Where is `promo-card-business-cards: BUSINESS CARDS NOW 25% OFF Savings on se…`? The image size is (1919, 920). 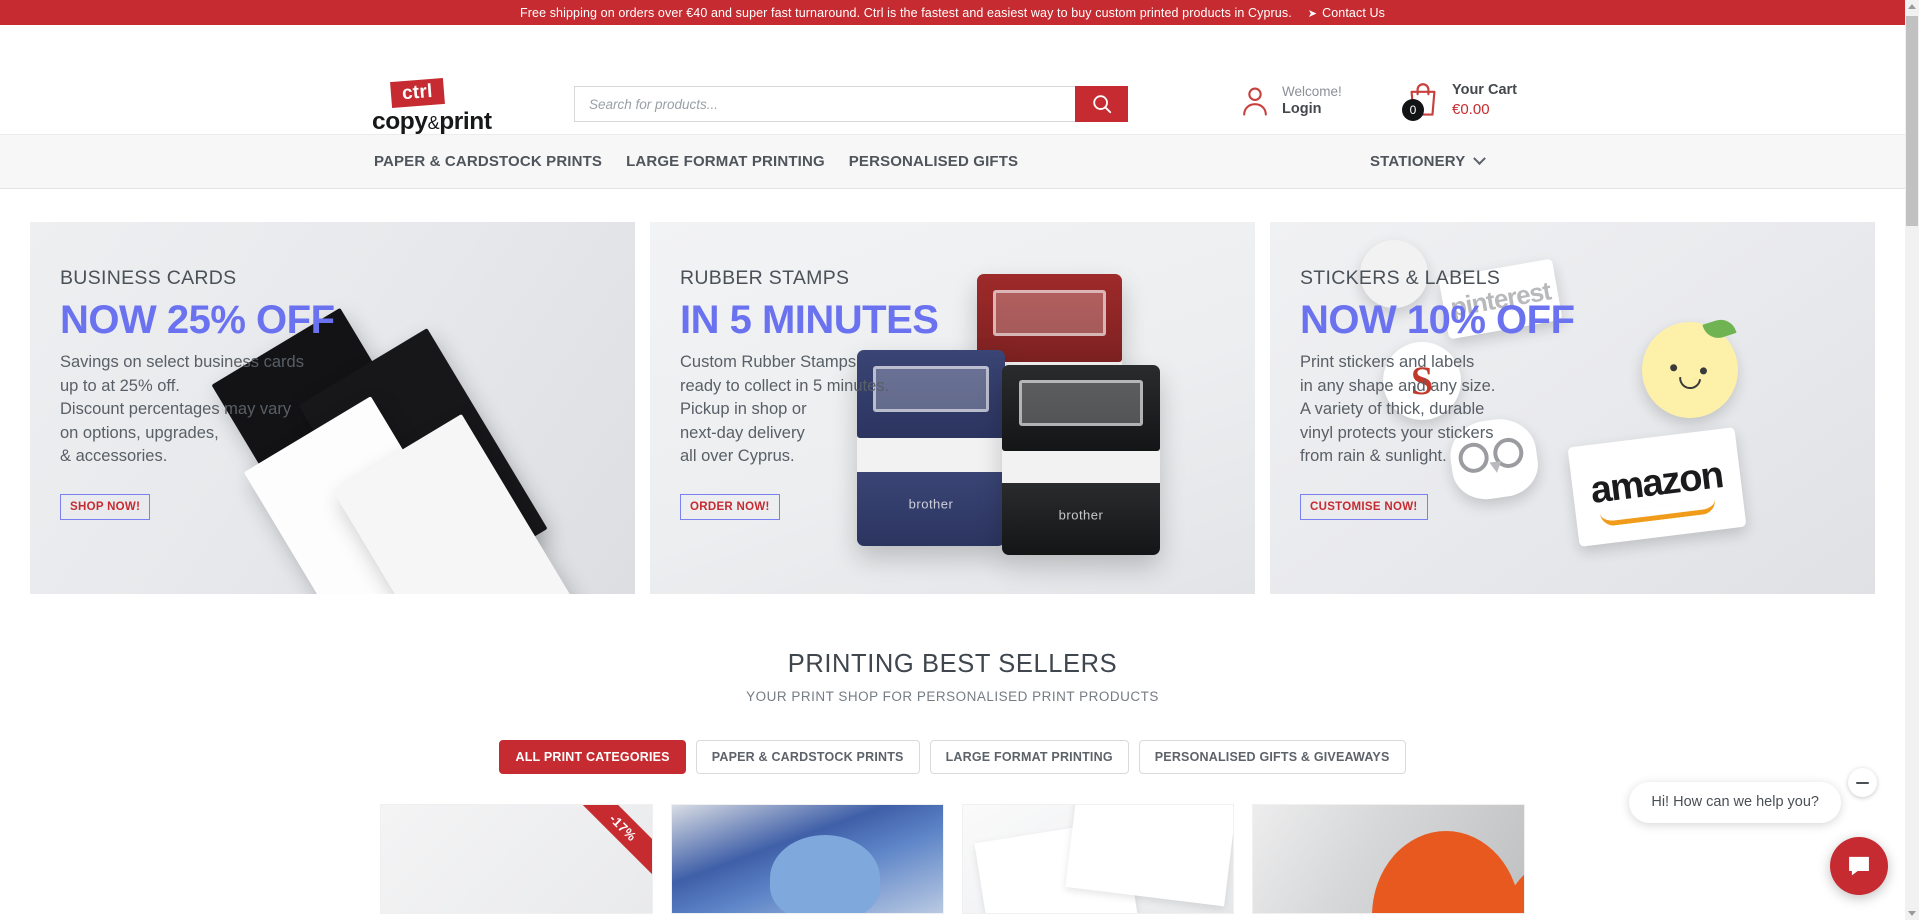 promo-card-business-cards: BUSINESS CARDS NOW 25% OFF Savings on se… is located at coordinates (332, 408).